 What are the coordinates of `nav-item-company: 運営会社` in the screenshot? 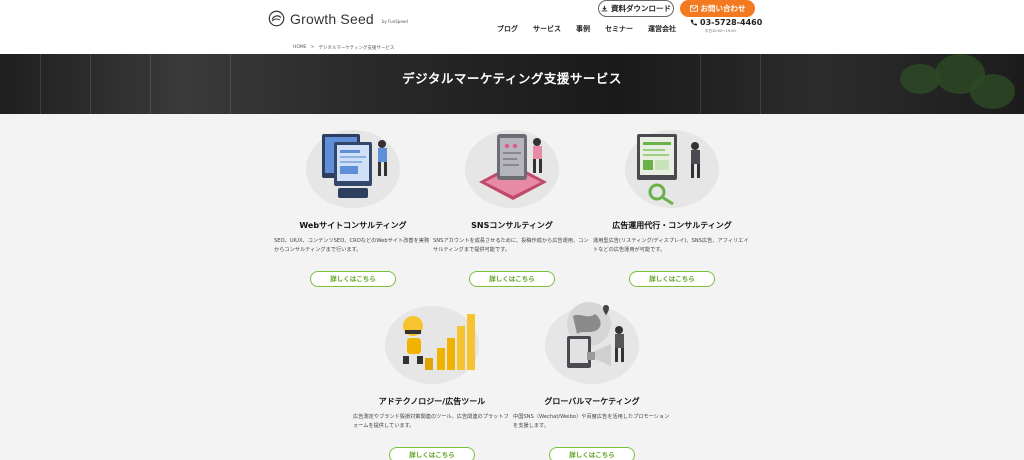 It's located at (662, 29).